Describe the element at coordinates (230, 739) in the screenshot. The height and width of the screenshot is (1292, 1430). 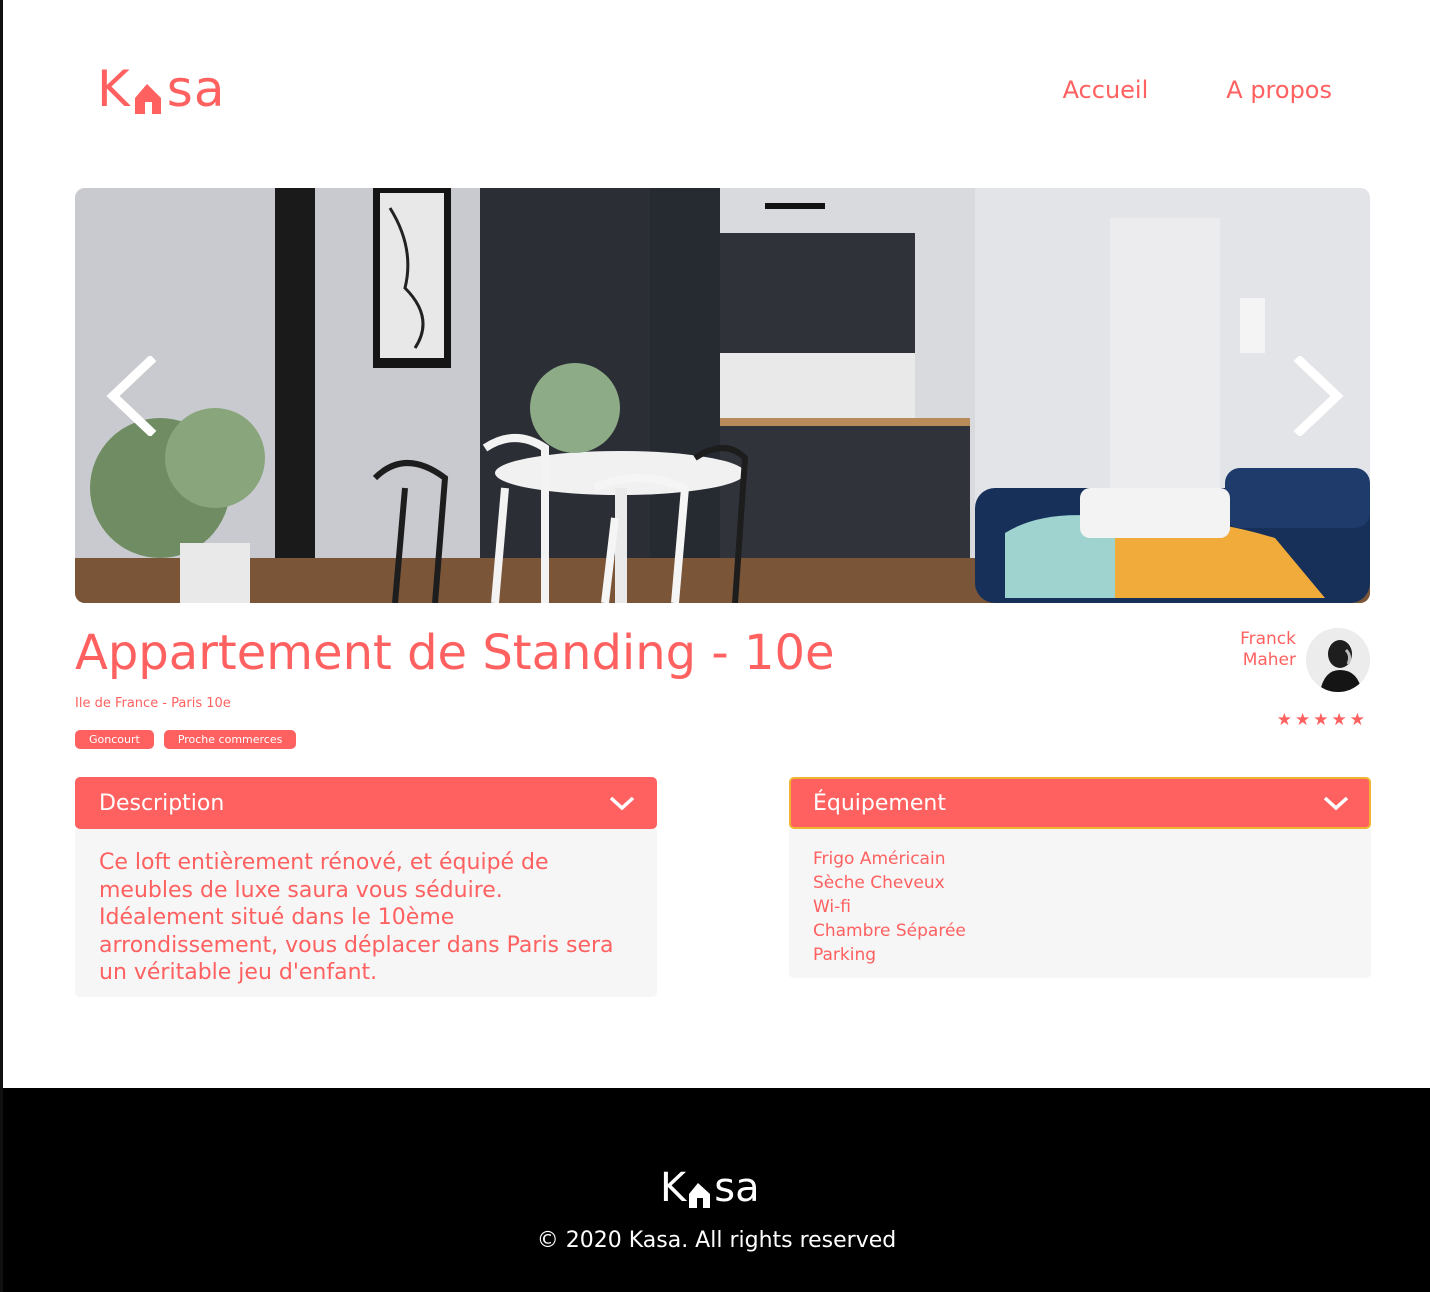
I see `tag-proche-commerces: Proche commerces` at that location.